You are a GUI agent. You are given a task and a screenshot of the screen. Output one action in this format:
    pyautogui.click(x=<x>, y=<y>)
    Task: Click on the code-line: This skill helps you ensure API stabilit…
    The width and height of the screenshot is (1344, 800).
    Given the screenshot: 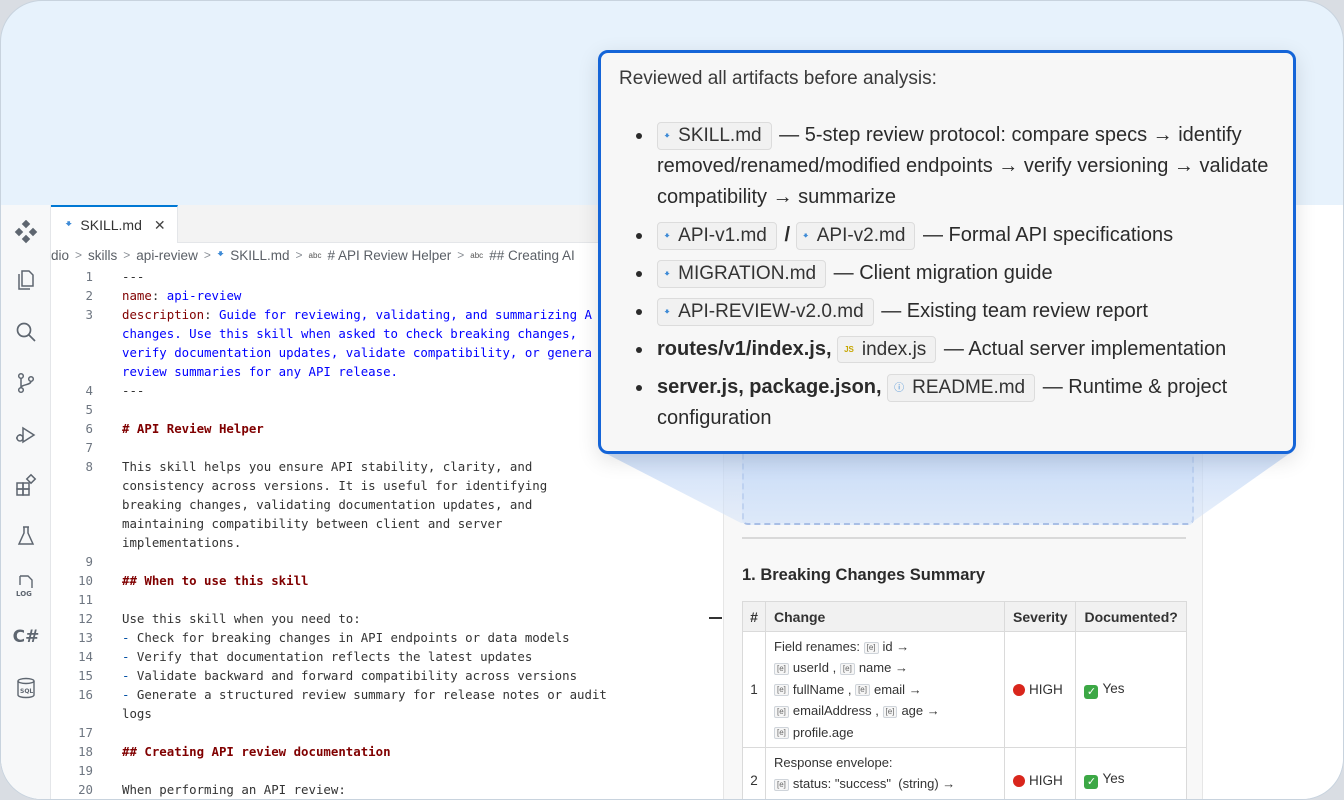 What is the action you would take?
    pyautogui.click(x=327, y=466)
    